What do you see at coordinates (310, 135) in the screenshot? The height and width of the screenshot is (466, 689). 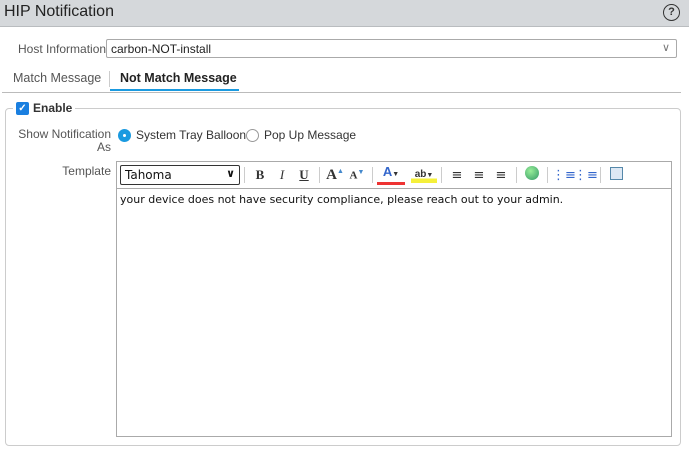 I see `radio-label: Pop Up Message` at bounding box center [310, 135].